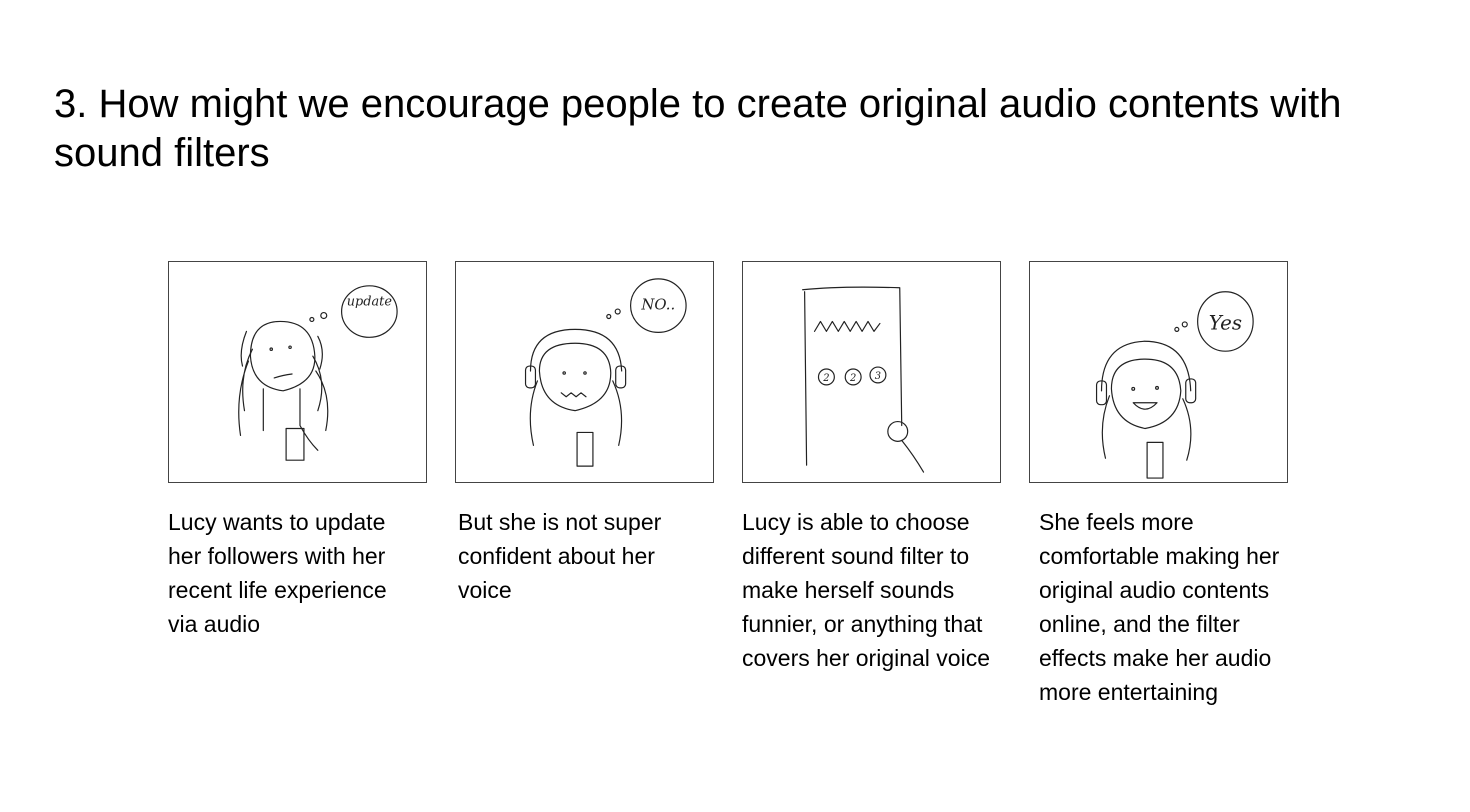 The height and width of the screenshot is (812, 1470). I want to click on filter-option-1: 2, so click(825, 378).